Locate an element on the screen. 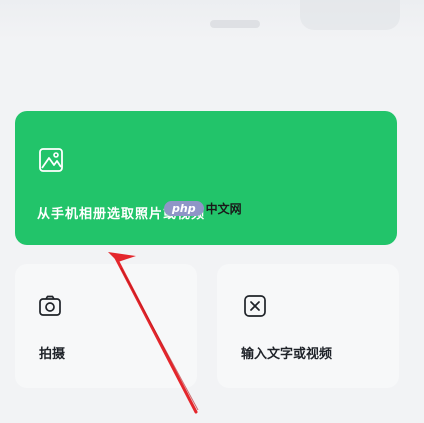  shoot-tile: 拍摄 is located at coordinates (106, 326).